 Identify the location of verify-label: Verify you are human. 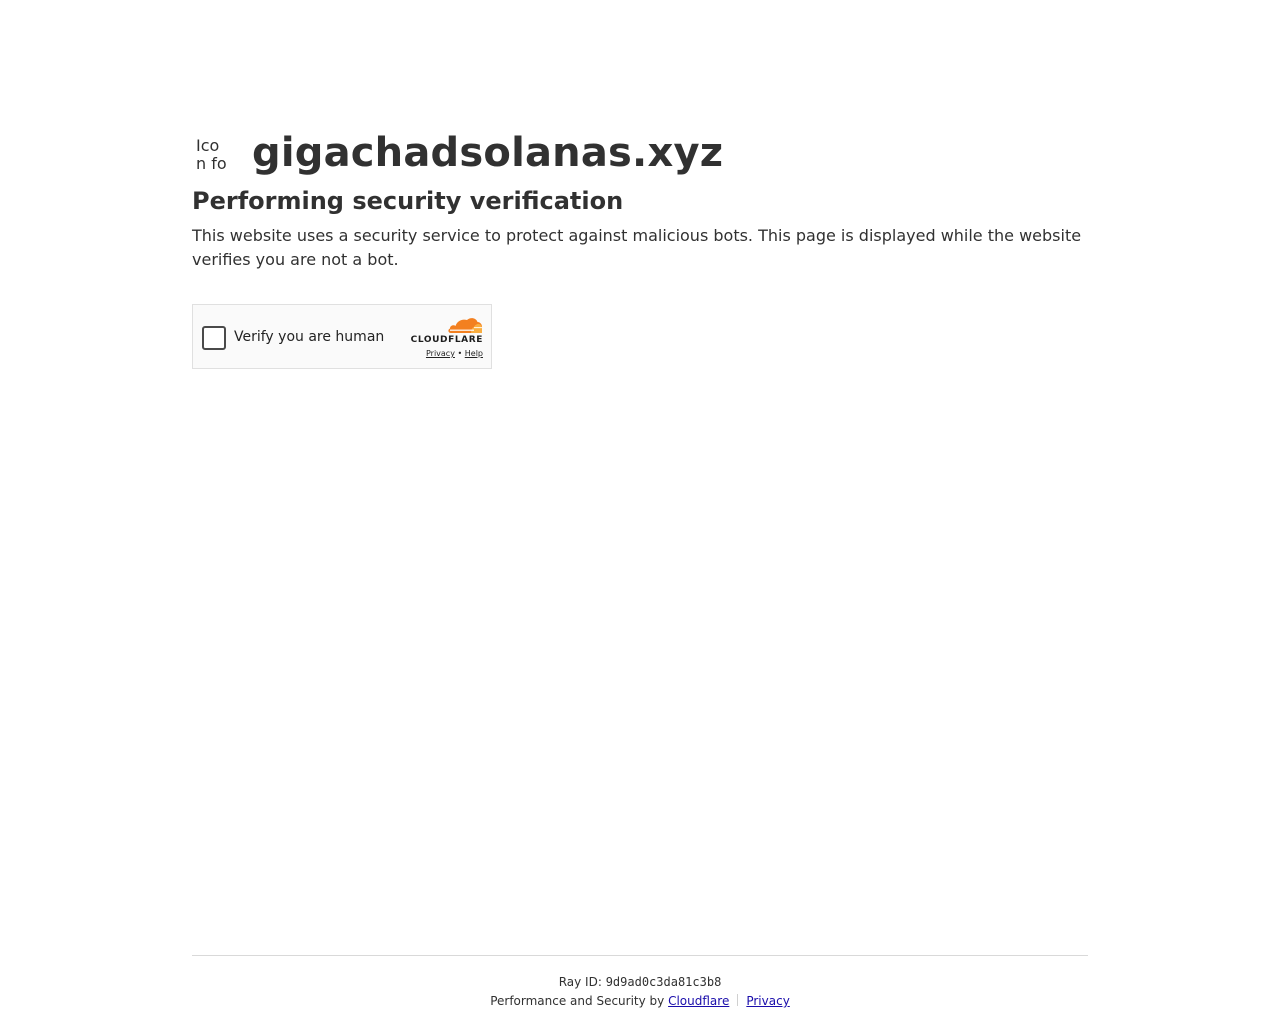
(309, 337).